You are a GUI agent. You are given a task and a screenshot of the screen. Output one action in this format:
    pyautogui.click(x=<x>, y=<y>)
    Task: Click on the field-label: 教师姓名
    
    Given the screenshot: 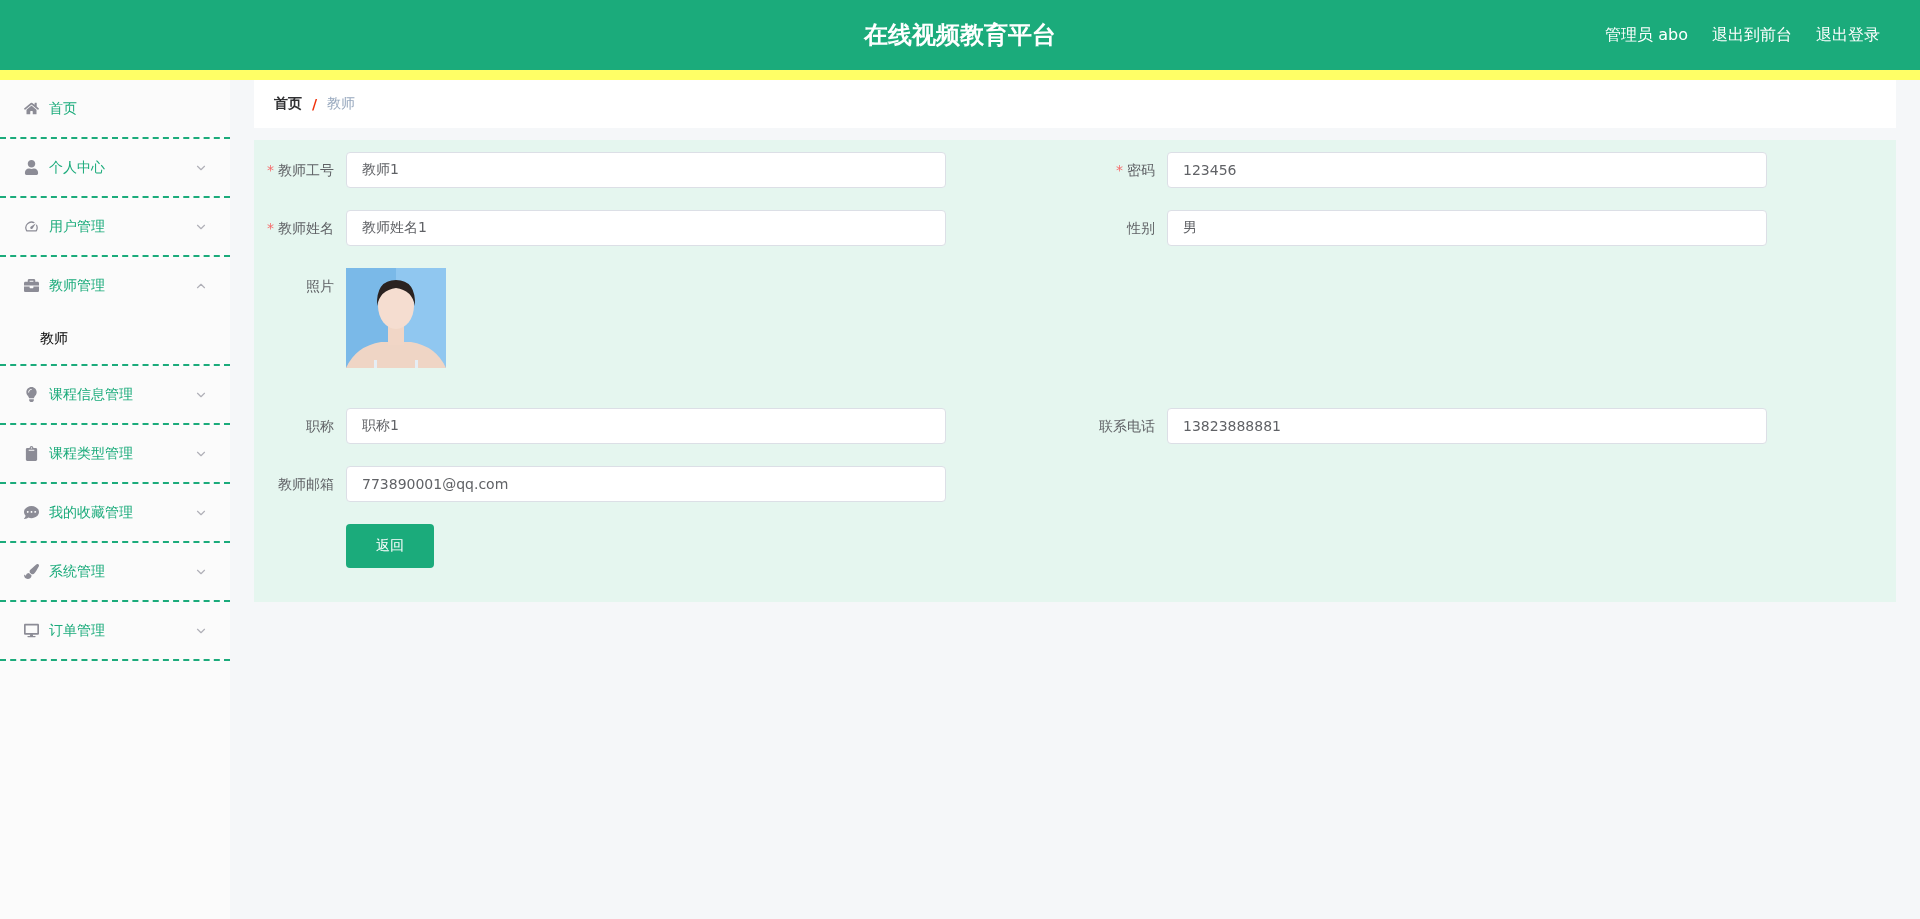 What is the action you would take?
    pyautogui.click(x=306, y=228)
    